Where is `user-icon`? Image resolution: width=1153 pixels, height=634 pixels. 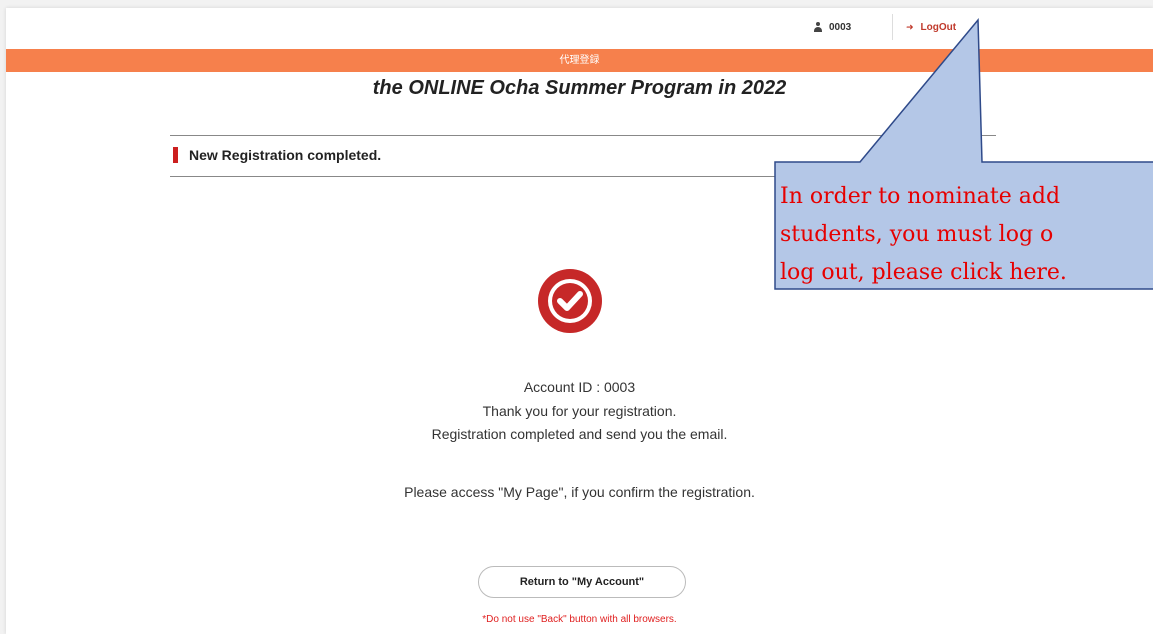
user-icon is located at coordinates (818, 27).